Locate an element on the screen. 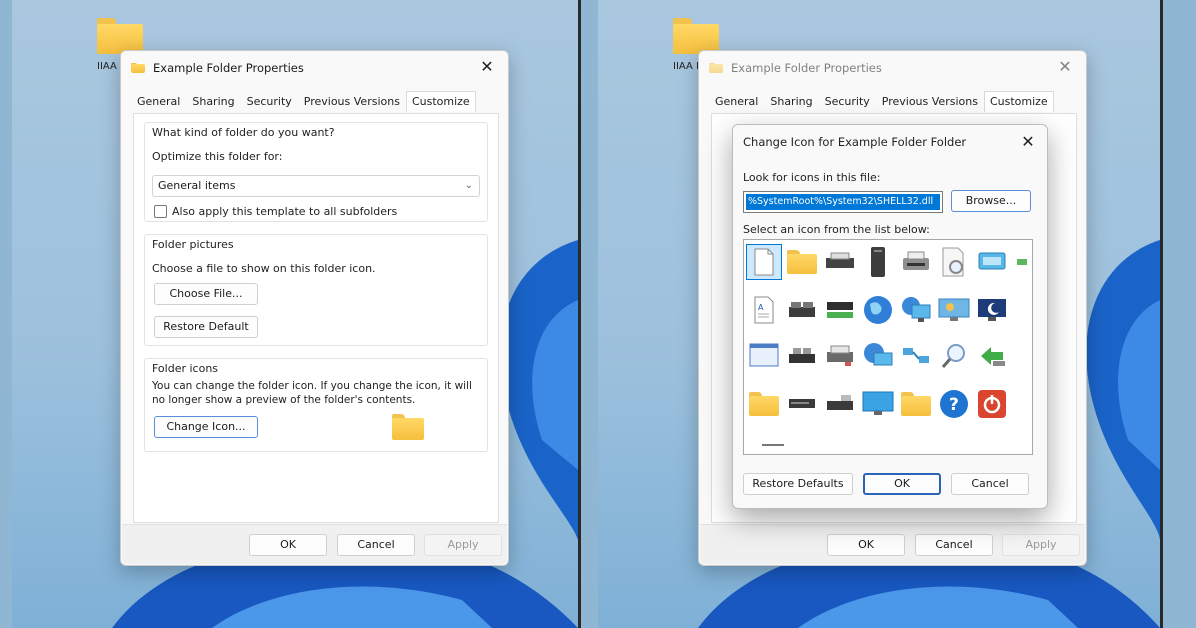 This screenshot has height=628, width=1196. optimize-select: General items ⌄ is located at coordinates (316, 186).